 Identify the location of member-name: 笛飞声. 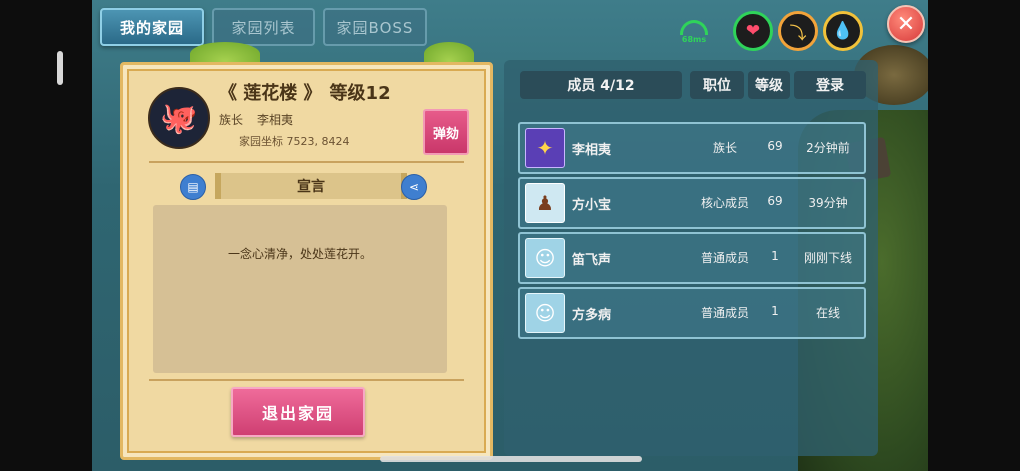
(592, 260).